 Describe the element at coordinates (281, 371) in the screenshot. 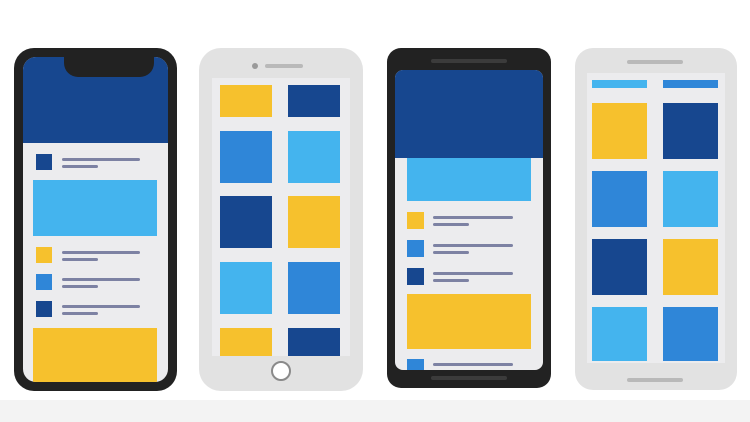

I see `home-button` at that location.